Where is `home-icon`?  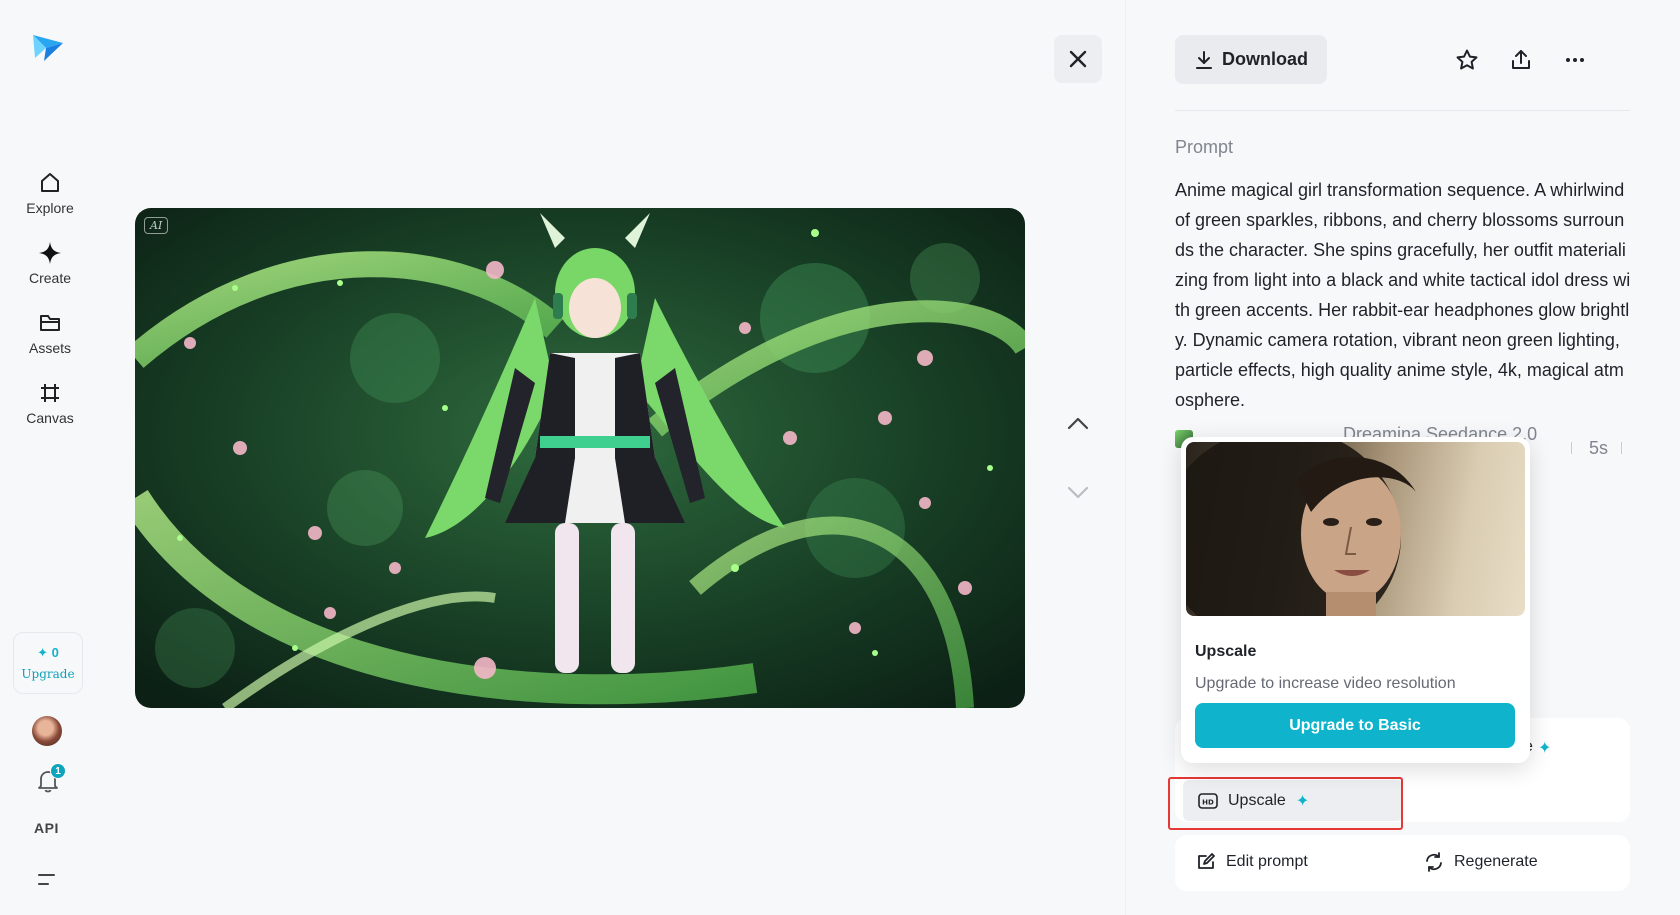 home-icon is located at coordinates (50, 183).